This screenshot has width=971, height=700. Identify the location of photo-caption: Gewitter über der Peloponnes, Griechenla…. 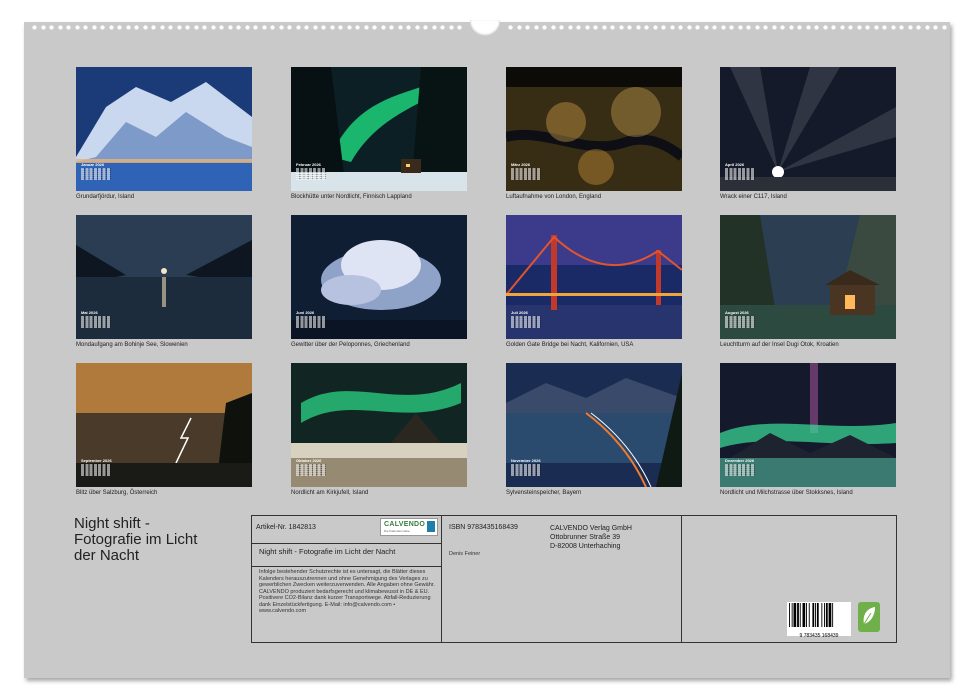
(350, 345).